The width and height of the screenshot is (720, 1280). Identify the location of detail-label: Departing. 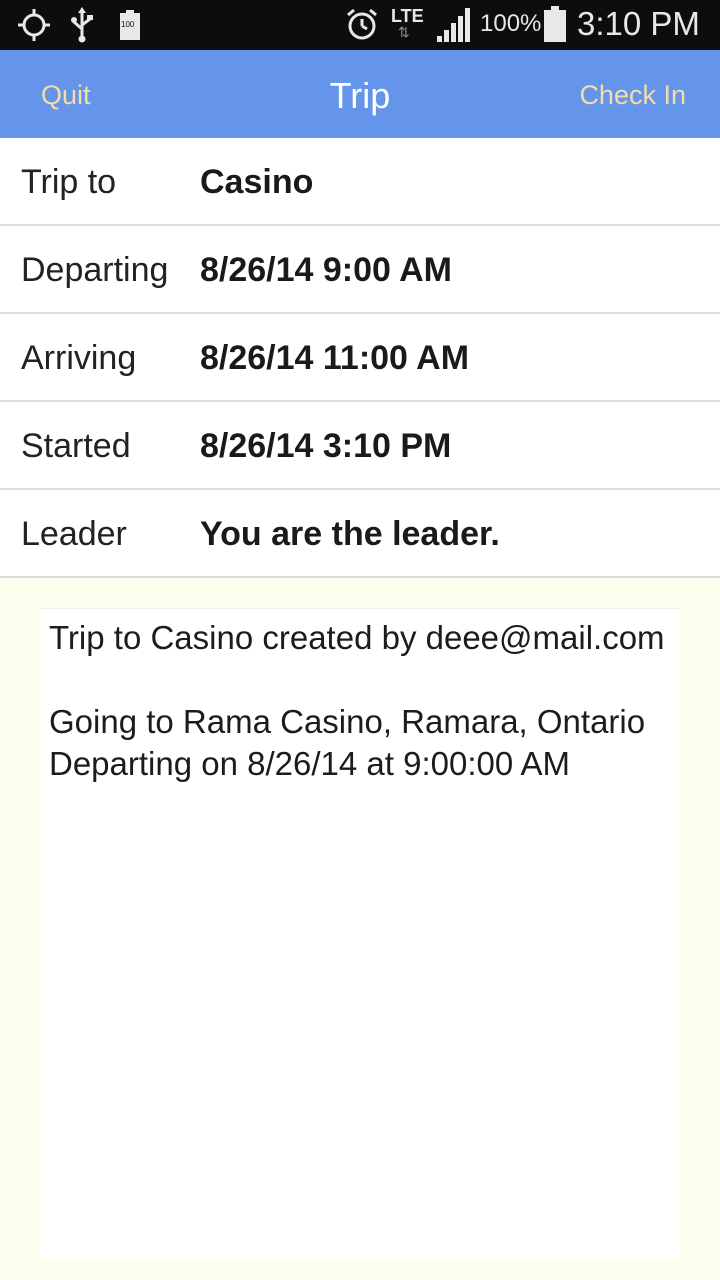
(95, 270).